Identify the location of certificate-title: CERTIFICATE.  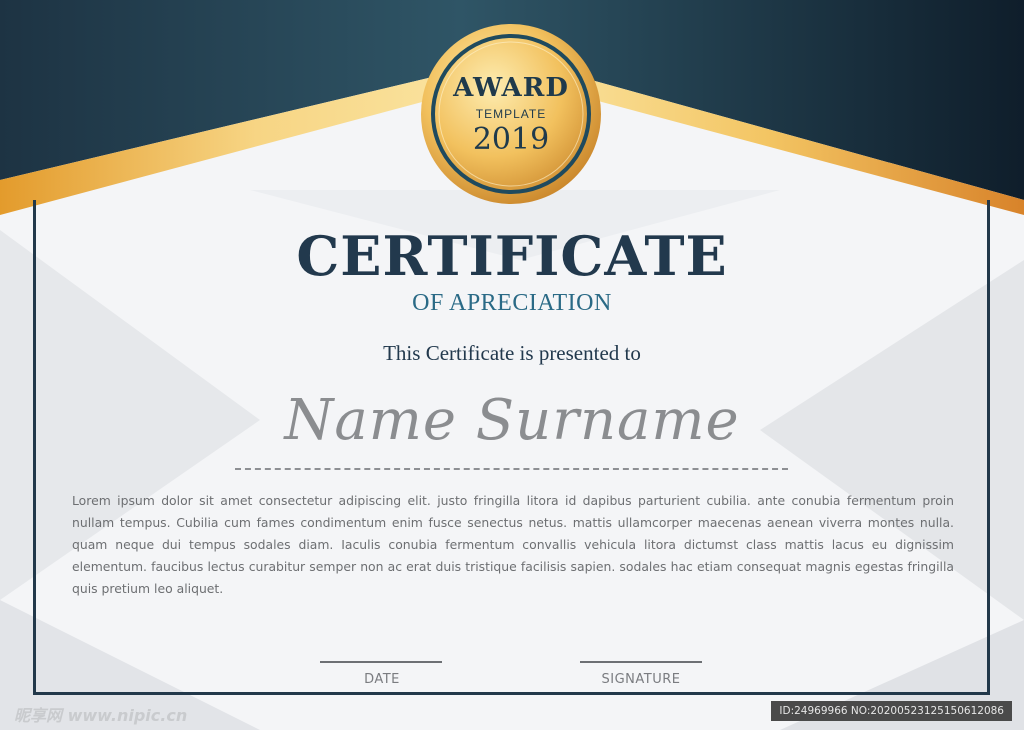
(512, 256).